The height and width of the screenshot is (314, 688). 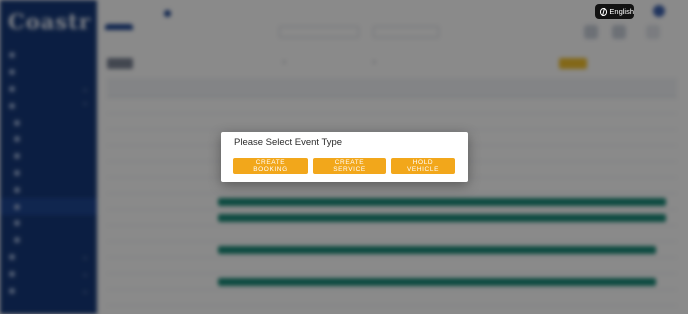 I want to click on language-selector: English, so click(x=614, y=11).